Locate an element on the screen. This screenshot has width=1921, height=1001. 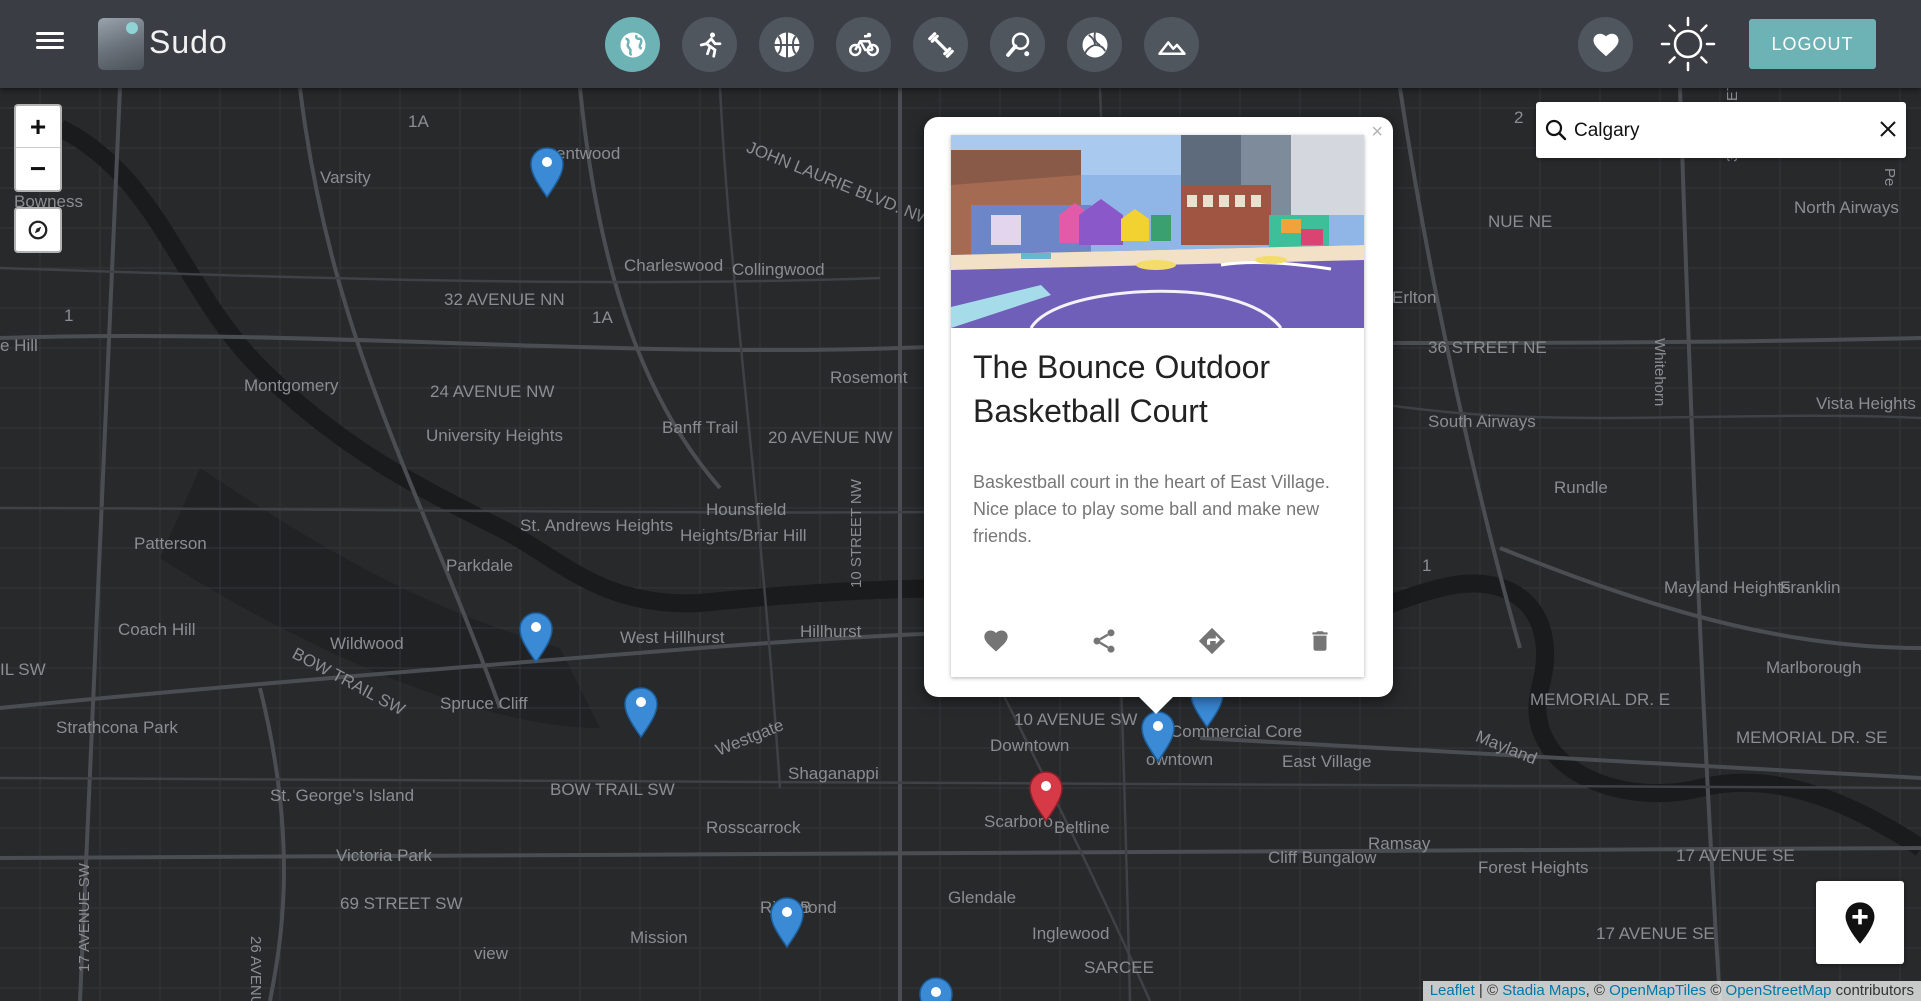
filter-basketball-button is located at coordinates (786, 44).